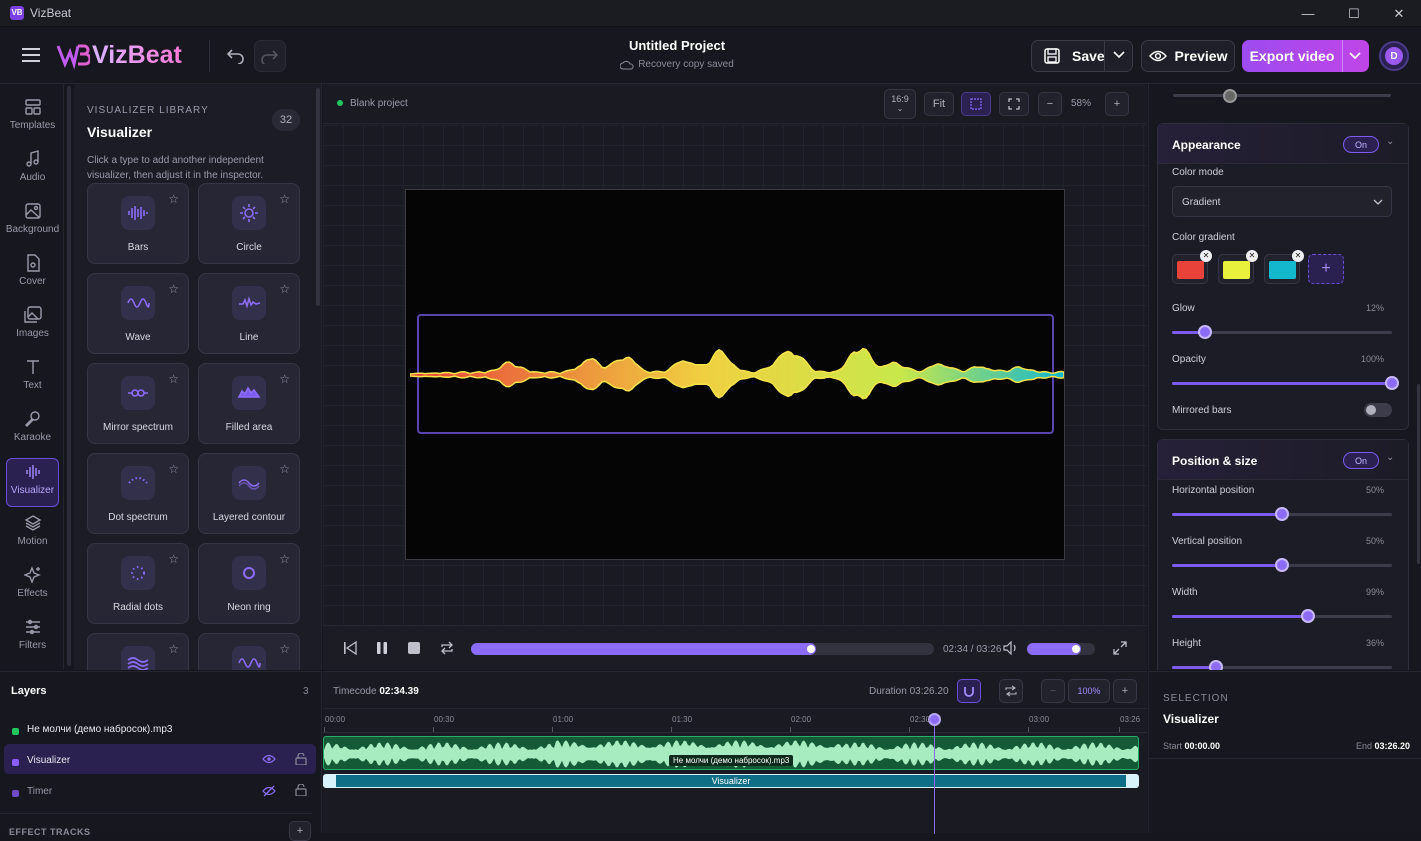  What do you see at coordinates (702, 649) in the screenshot?
I see `playback-progress` at bounding box center [702, 649].